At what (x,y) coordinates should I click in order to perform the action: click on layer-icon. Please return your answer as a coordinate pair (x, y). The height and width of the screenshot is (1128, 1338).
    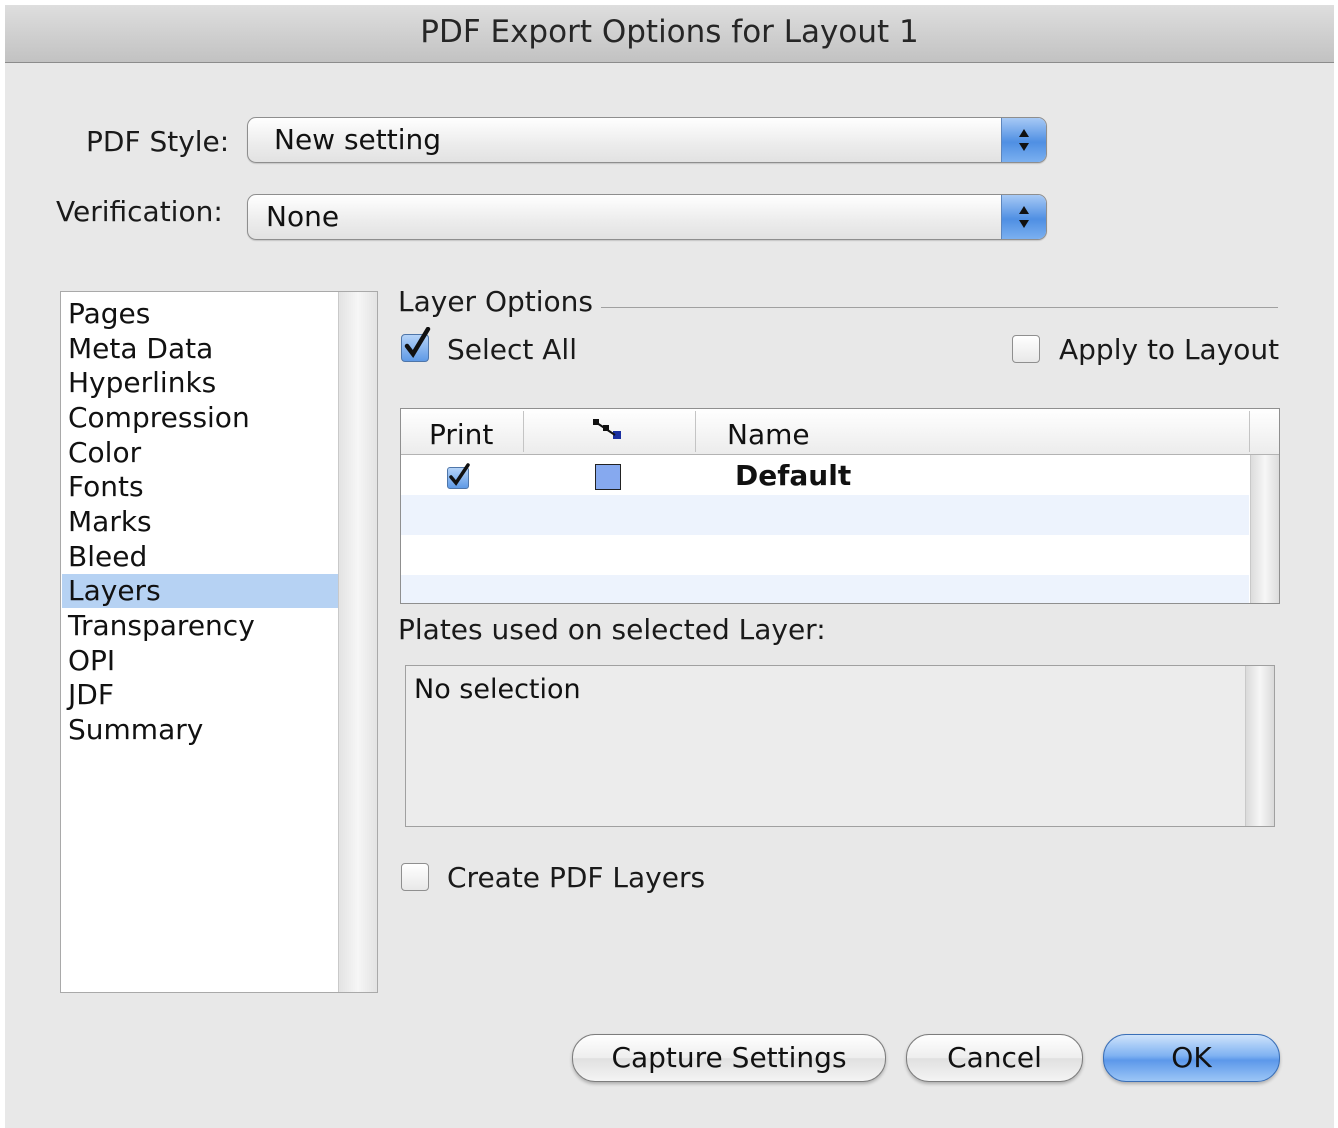
    Looking at the image, I should click on (611, 431).